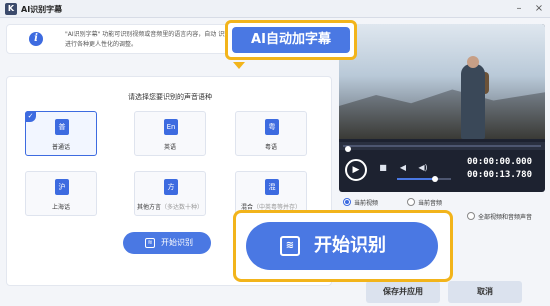 The width and height of the screenshot is (550, 306). What do you see at coordinates (473, 101) in the screenshot?
I see `person-shape` at bounding box center [473, 101].